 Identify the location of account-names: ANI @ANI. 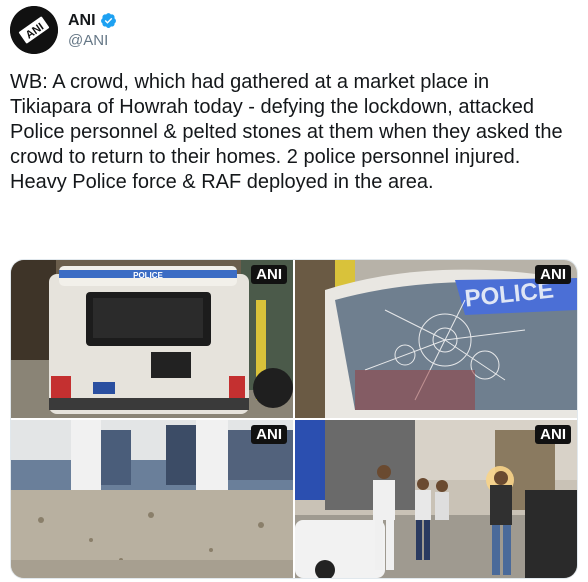
(92, 30).